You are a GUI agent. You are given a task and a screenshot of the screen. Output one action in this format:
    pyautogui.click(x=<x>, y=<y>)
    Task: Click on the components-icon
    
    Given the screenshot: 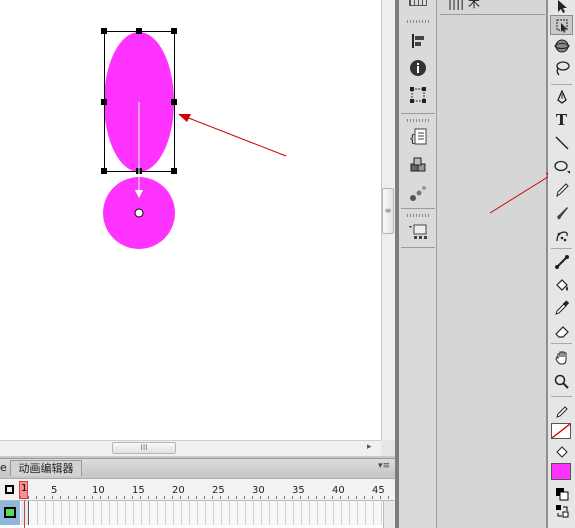 What is the action you would take?
    pyautogui.click(x=418, y=166)
    